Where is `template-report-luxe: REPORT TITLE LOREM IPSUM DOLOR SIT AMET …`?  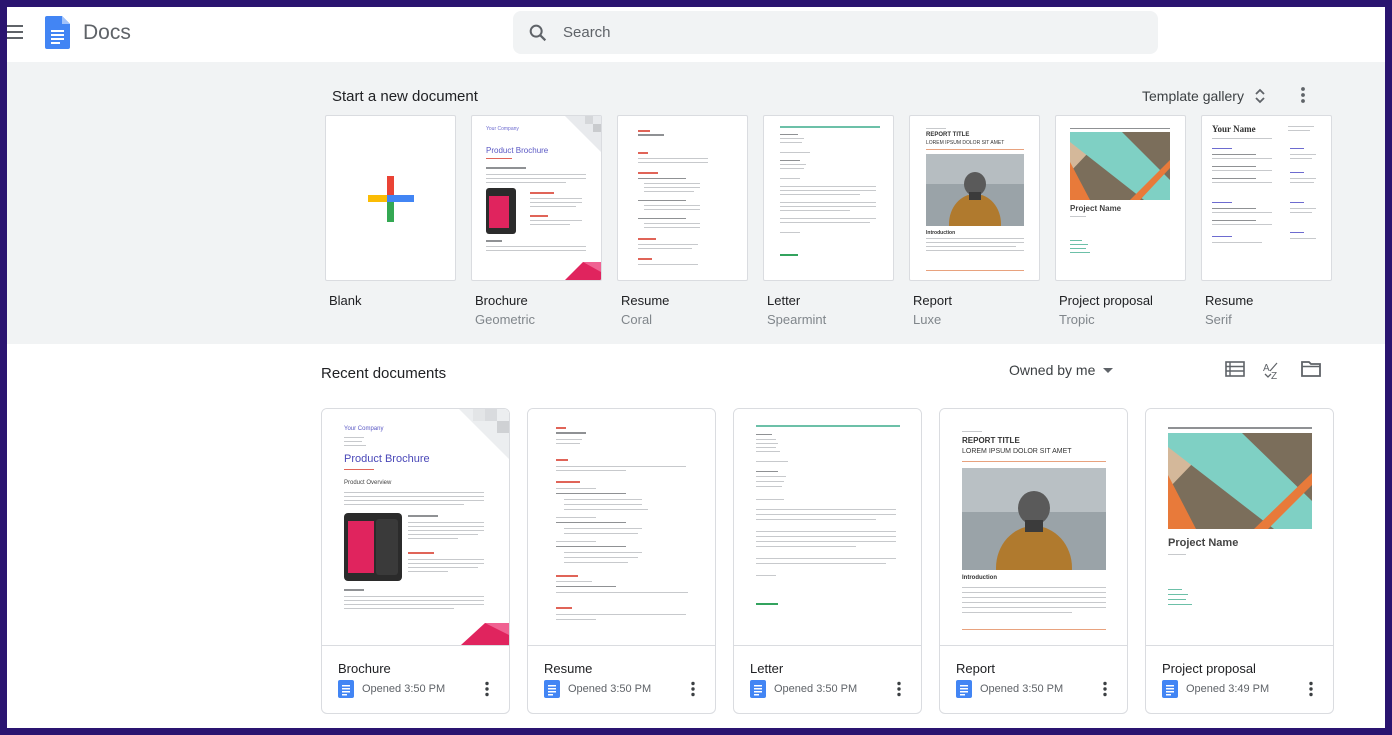
template-report-luxe: REPORT TITLE LOREM IPSUM DOLOR SIT AMET … is located at coordinates (974, 221).